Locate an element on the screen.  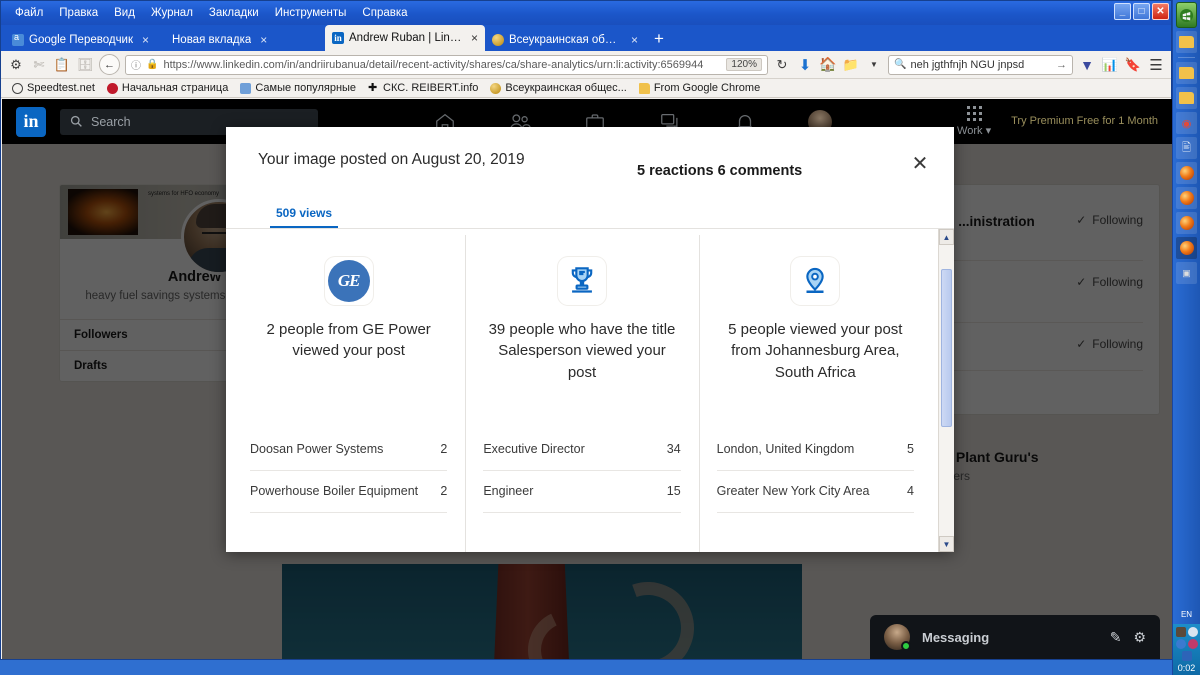
tab-new-tab: Новая вкладка × is located at coordinates (245, 39).